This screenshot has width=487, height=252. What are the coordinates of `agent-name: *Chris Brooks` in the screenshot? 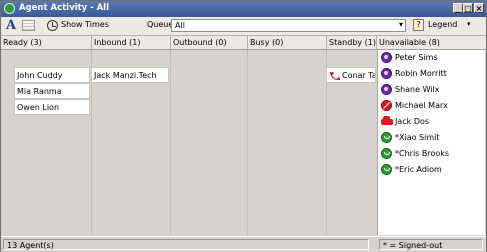 It's located at (422, 153).